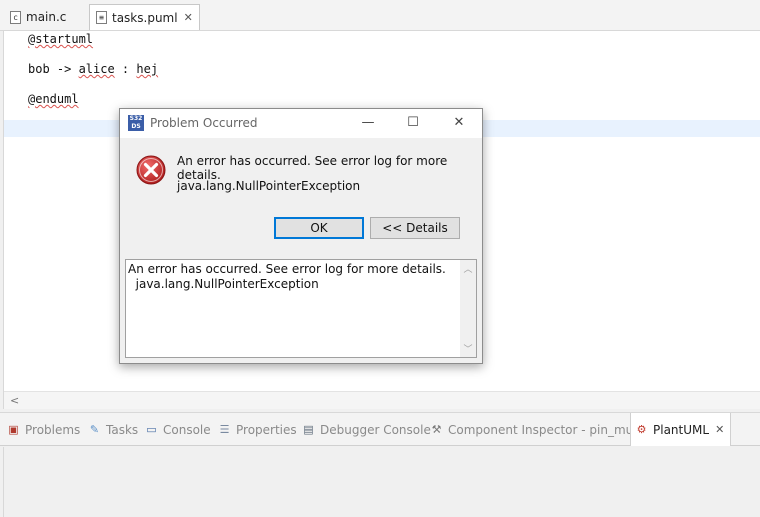  I want to click on app-icon: S32 DS, so click(136, 123).